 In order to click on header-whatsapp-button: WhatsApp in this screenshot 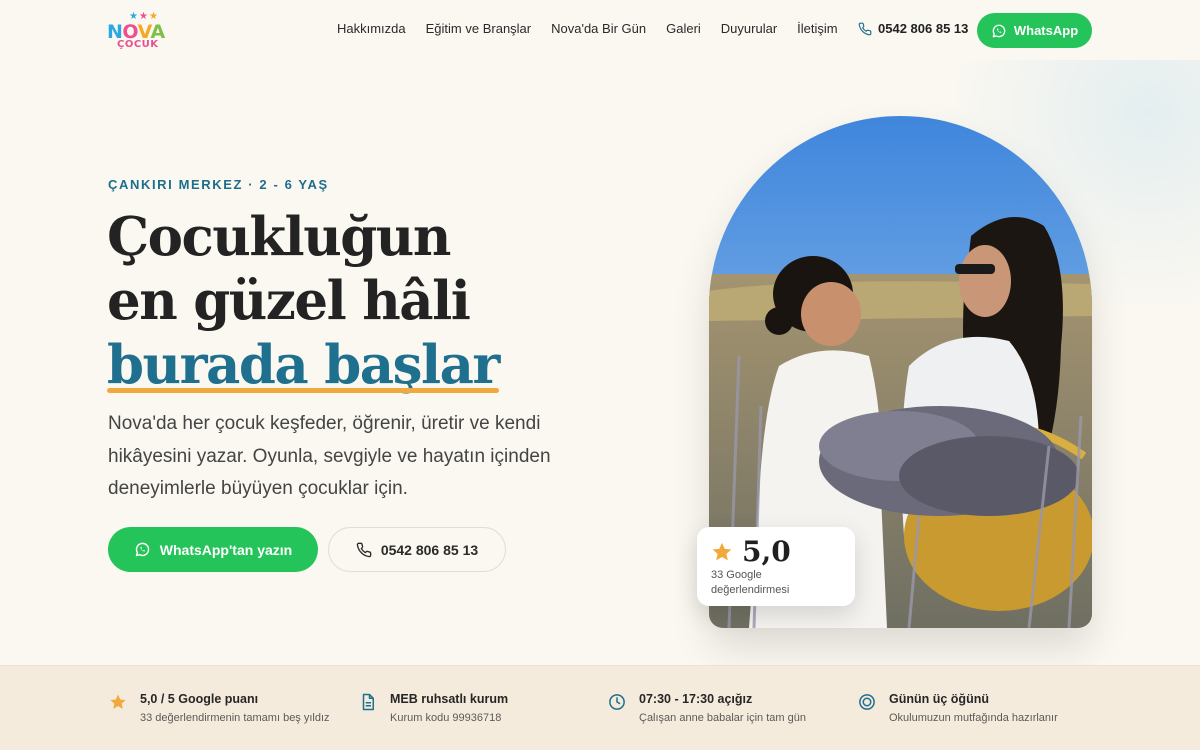, I will do `click(1034, 30)`.